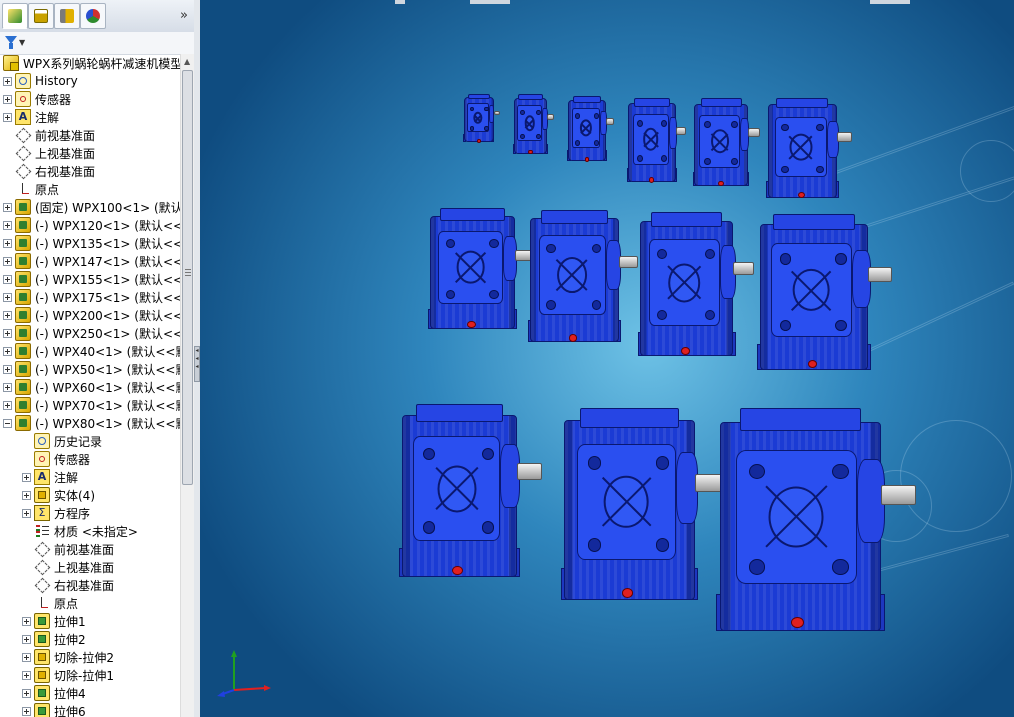  Describe the element at coordinates (67, 16) in the screenshot. I see `configurationmanager-tab` at that location.